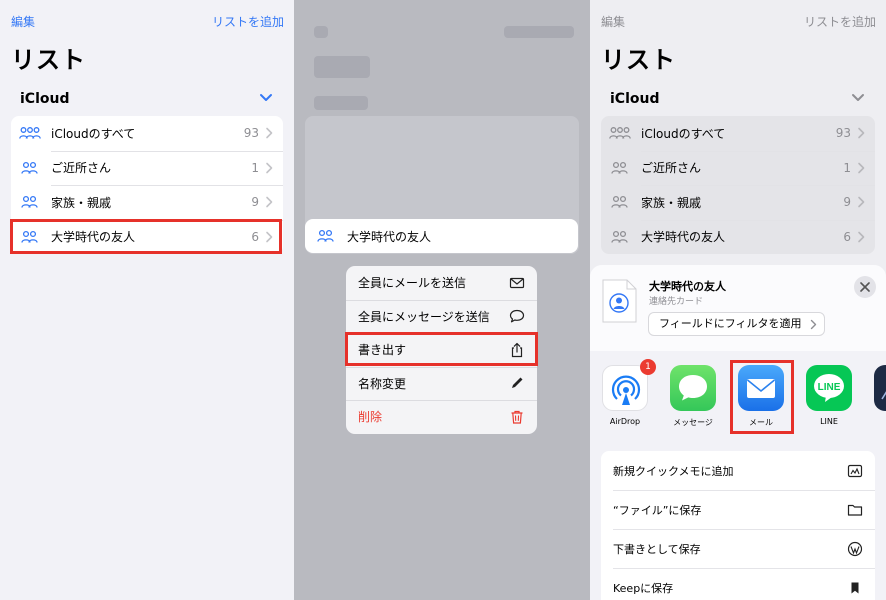 The width and height of the screenshot is (886, 600). I want to click on share-subtitle: 連絡先カード, so click(676, 302).